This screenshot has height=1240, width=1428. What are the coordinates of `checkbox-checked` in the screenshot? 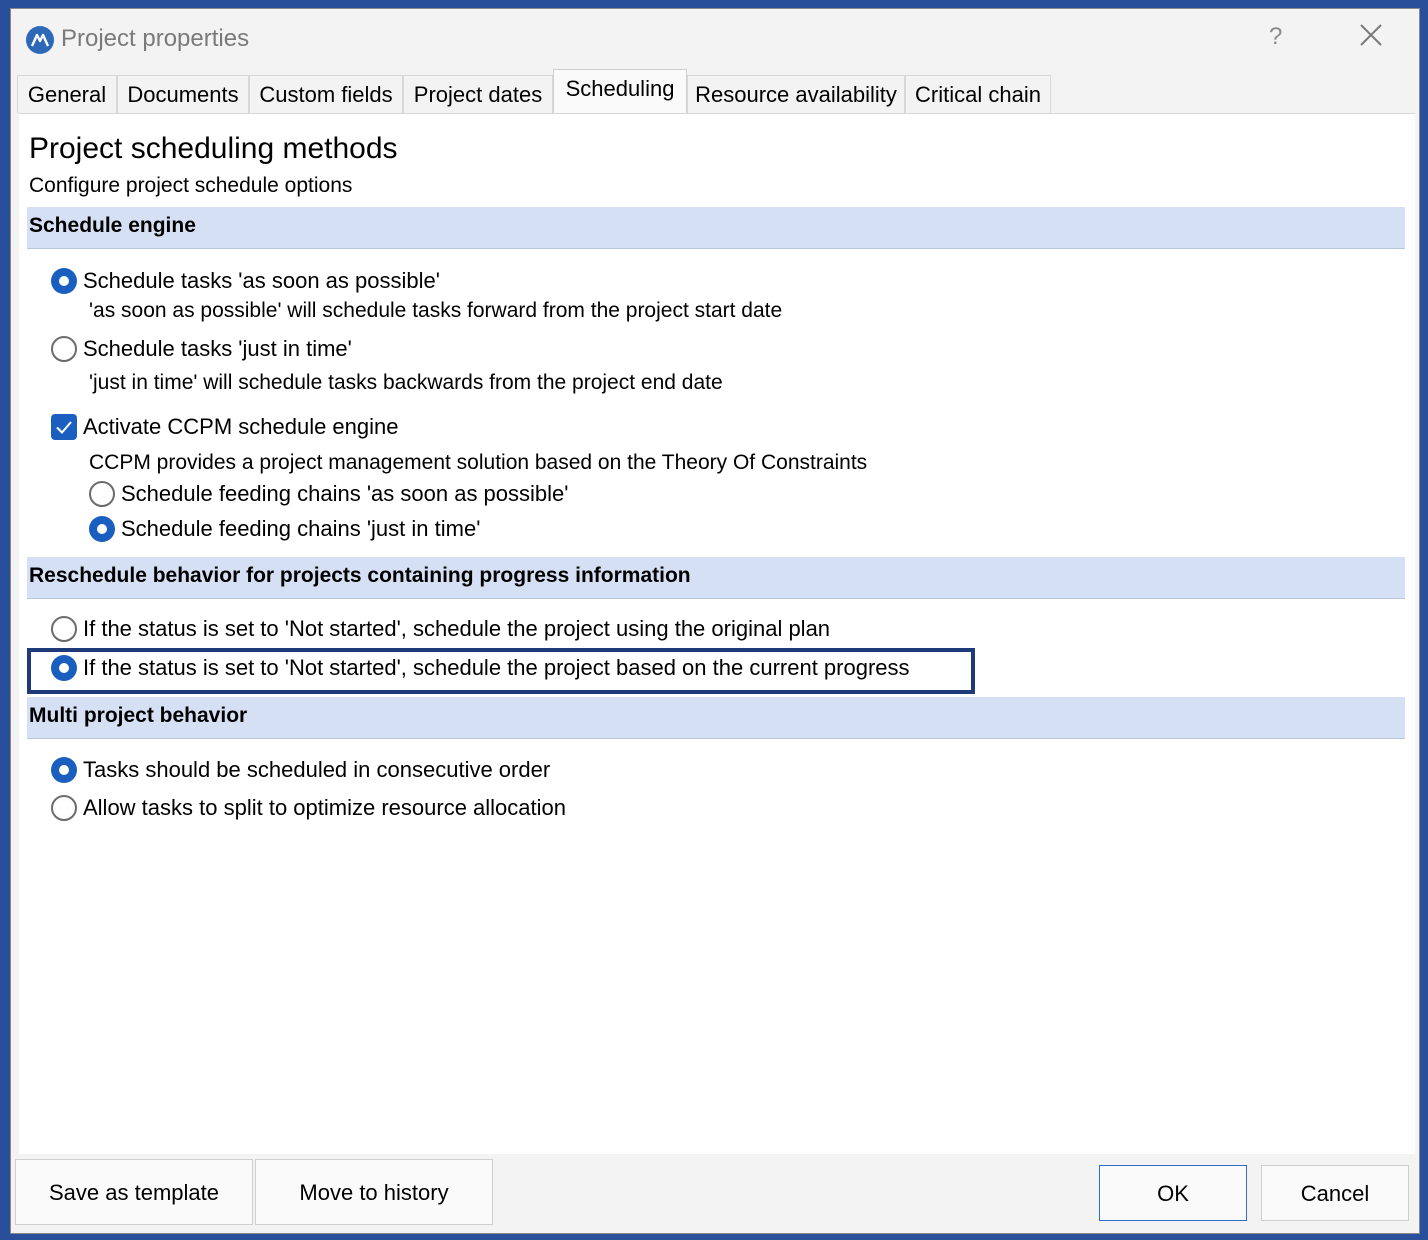 It's located at (64, 427).